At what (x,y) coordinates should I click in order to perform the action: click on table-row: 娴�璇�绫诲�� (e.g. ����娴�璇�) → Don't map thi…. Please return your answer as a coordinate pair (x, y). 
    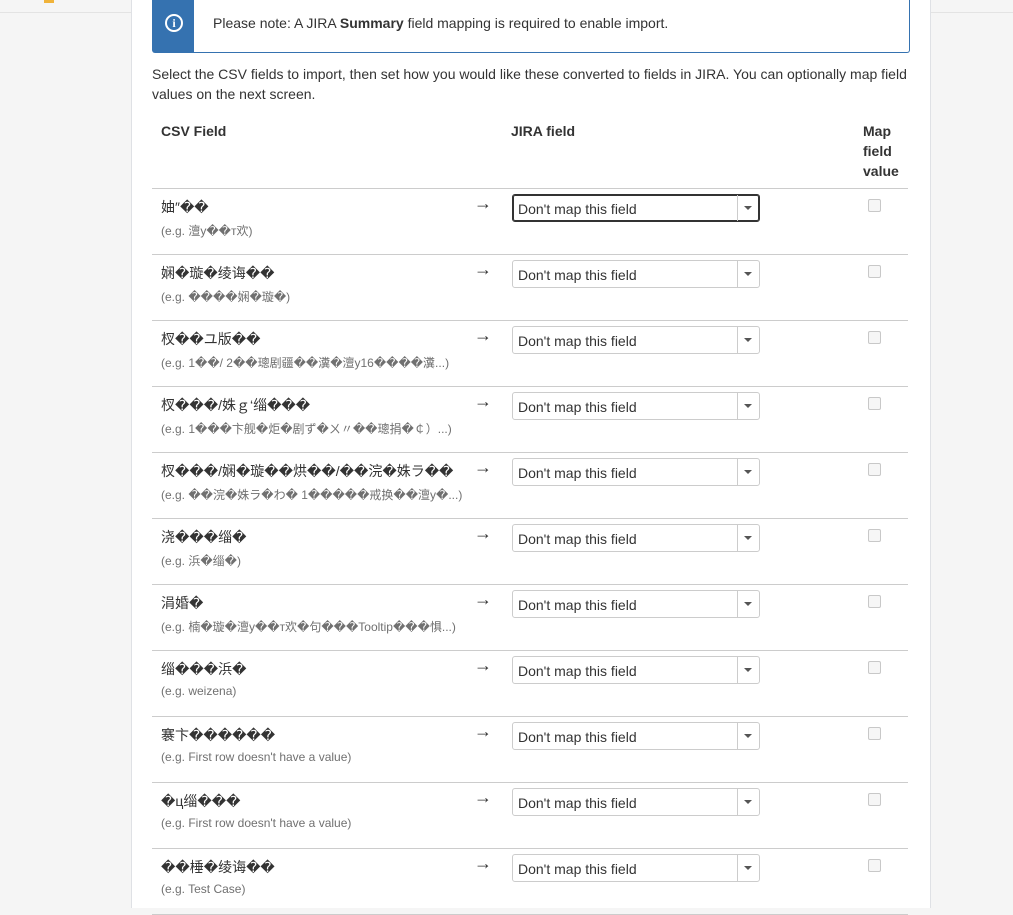
    Looking at the image, I should click on (530, 288).